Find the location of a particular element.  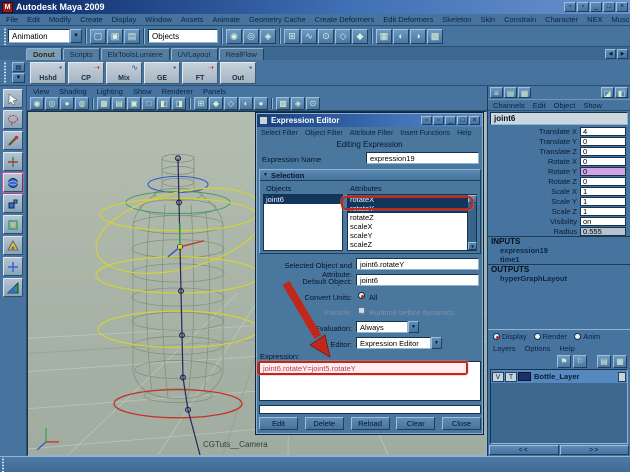

scroll-up-icon: ▲ is located at coordinates (472, 199).